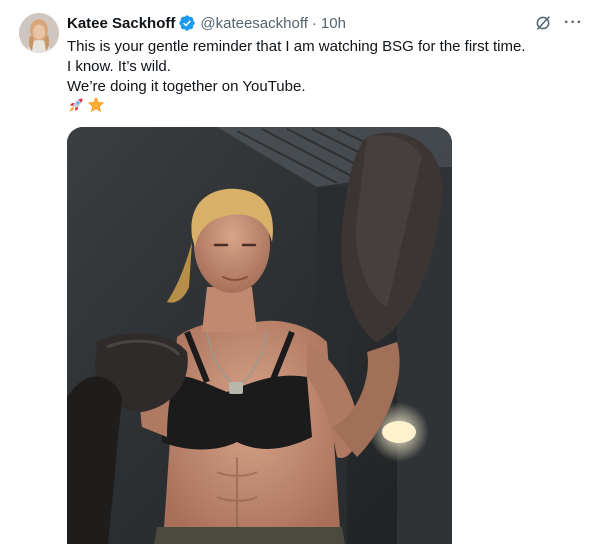  I want to click on tweet-actions: ···, so click(558, 23).